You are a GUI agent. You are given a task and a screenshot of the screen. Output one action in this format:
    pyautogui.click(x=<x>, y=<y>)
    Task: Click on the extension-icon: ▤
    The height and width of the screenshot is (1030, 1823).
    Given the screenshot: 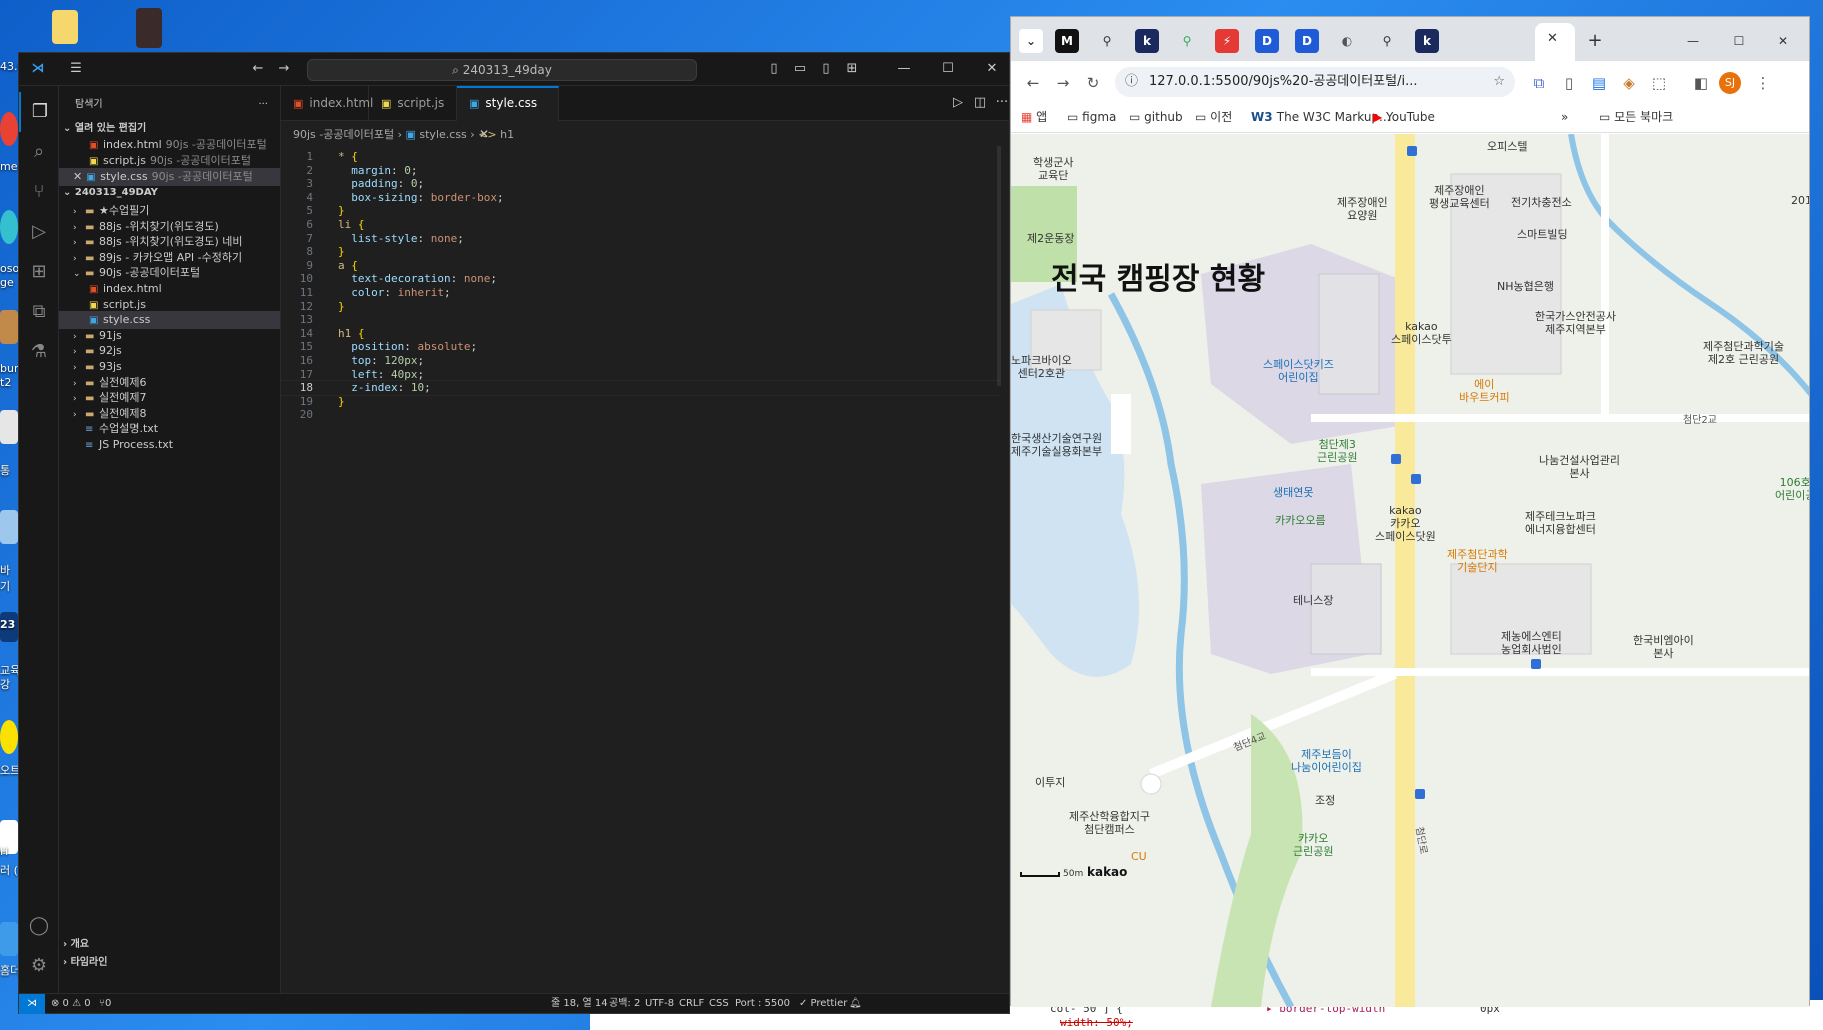 What is the action you would take?
    pyautogui.click(x=1599, y=83)
    